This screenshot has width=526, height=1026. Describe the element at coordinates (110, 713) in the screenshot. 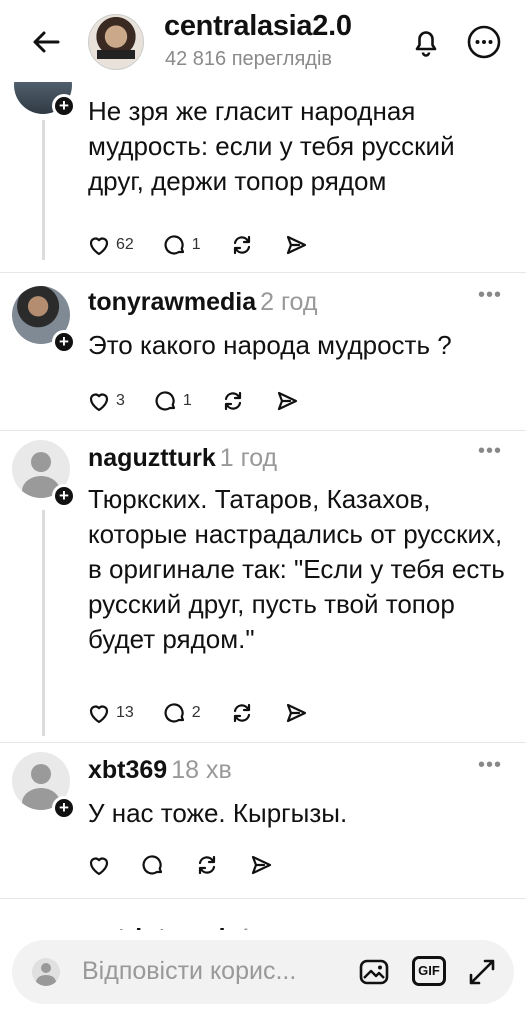

I see `like-button: 13` at that location.